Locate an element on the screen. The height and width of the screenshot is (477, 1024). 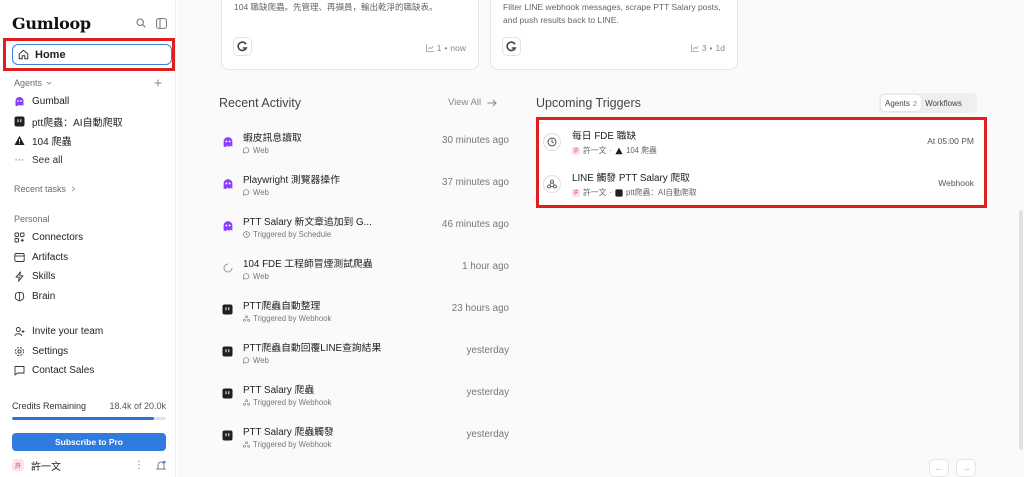
sidebar-item-contact-sales: Contact Sales is located at coordinates (88, 371).